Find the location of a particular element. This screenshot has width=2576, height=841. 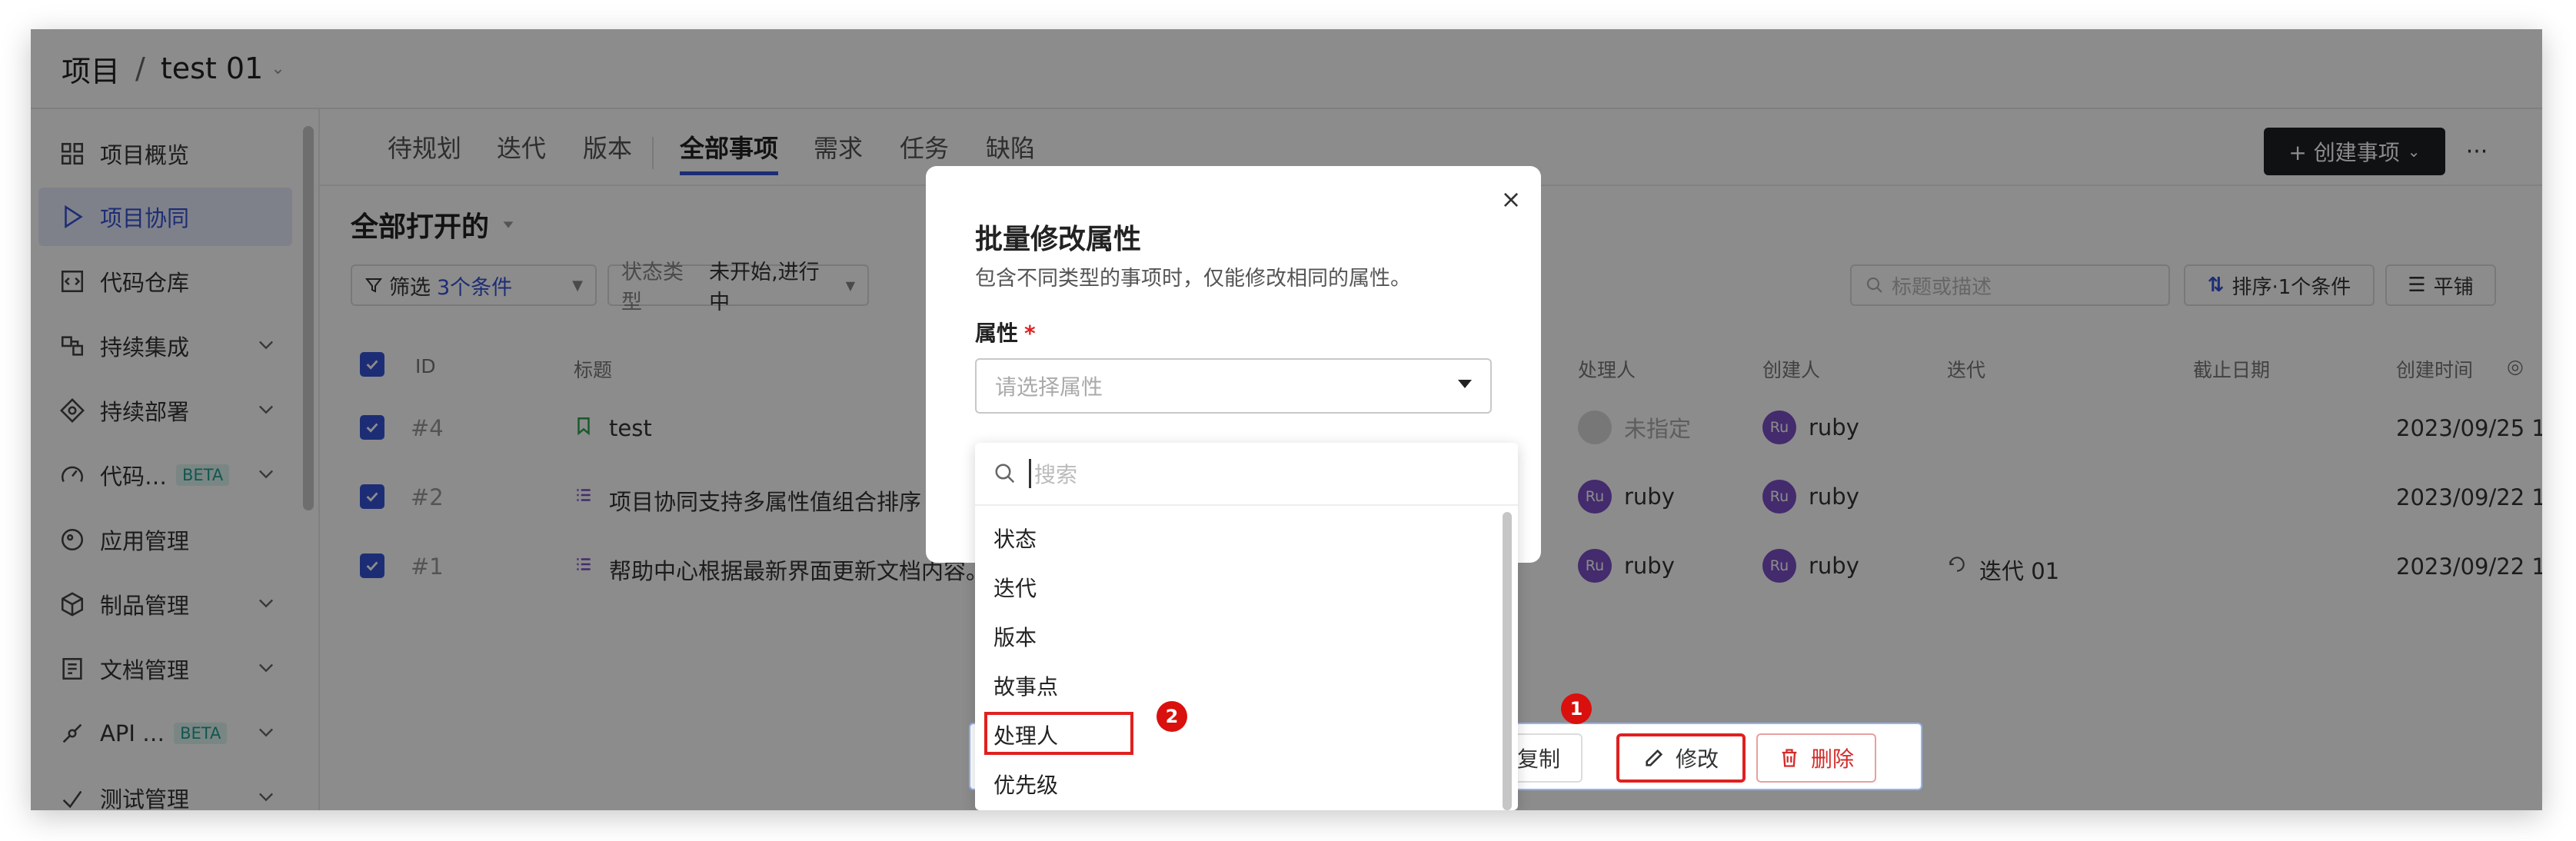

modal-title: 批量修改属性 is located at coordinates (1058, 240).